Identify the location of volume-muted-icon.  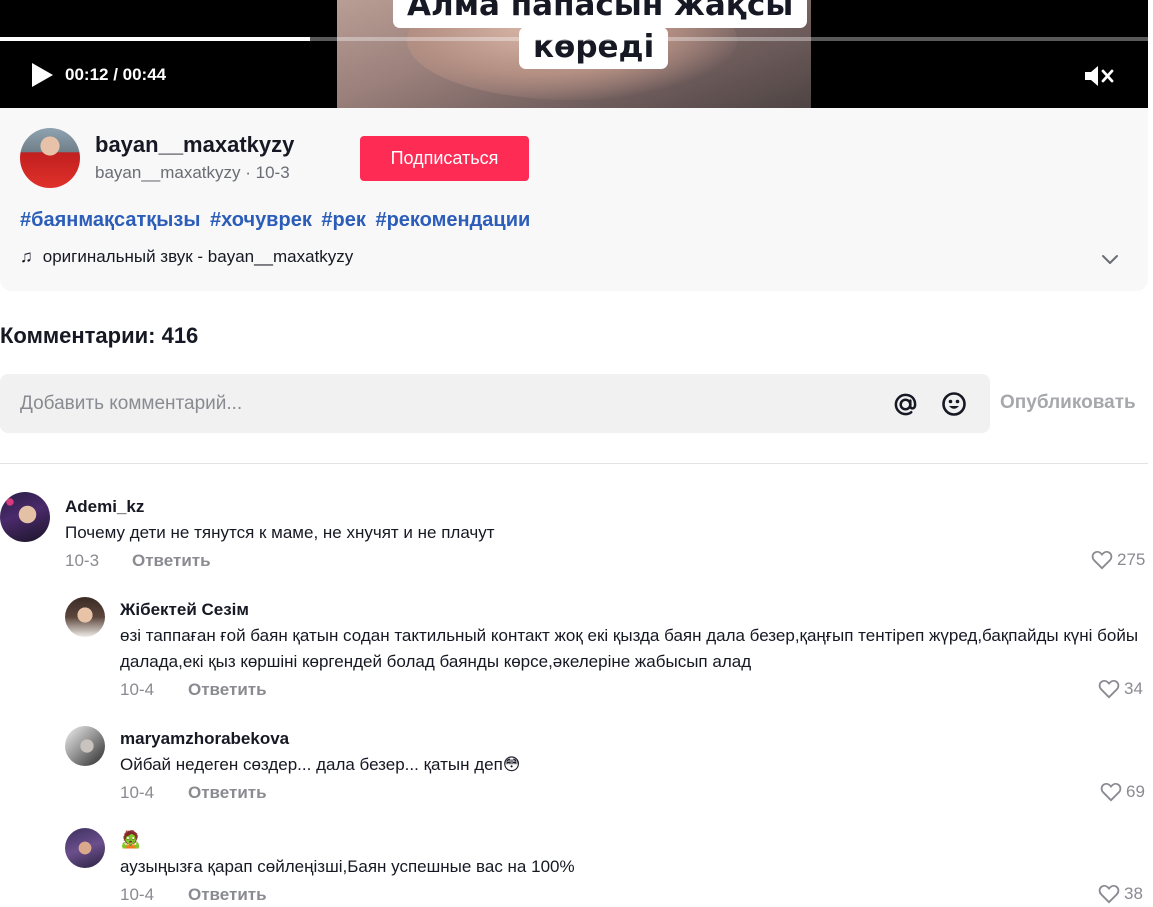
(1099, 76).